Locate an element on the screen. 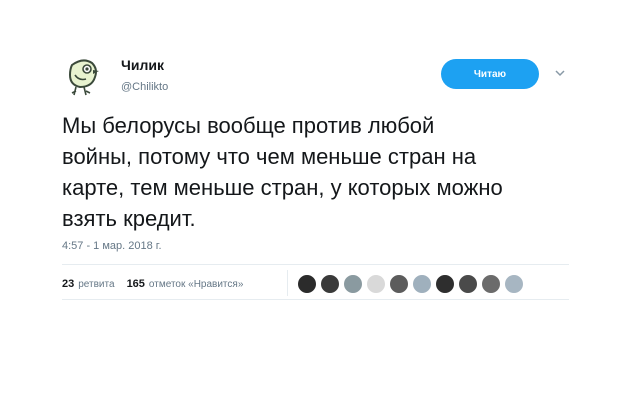  follow-button: Читаю is located at coordinates (490, 74).